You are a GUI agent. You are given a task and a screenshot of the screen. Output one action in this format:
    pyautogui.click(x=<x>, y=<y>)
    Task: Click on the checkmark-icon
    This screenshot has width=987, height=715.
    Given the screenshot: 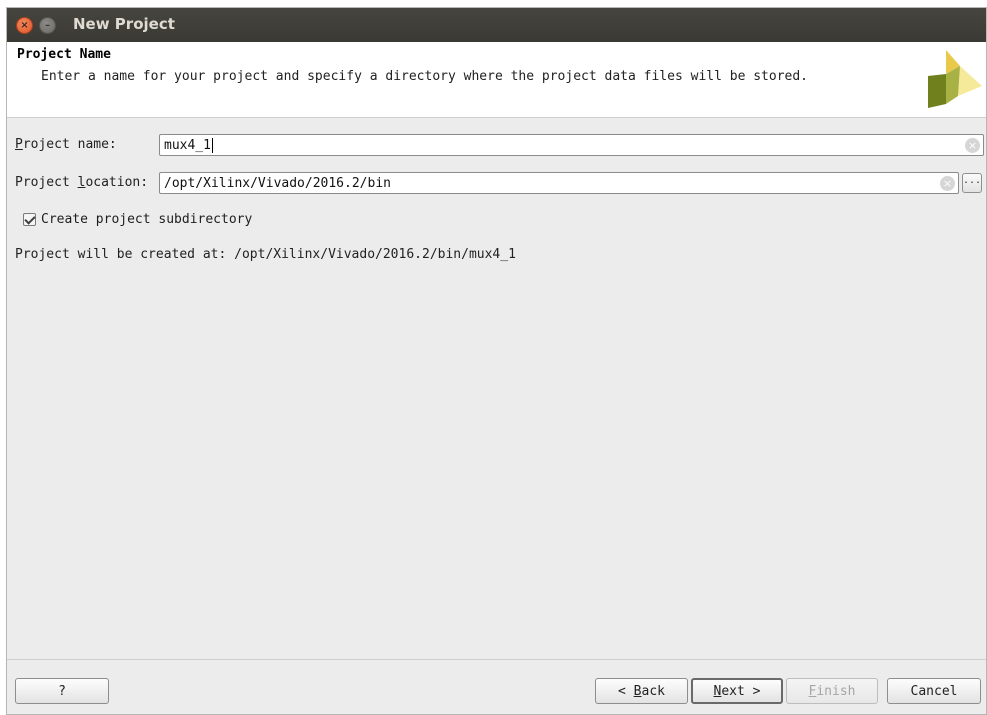 What is the action you would take?
    pyautogui.click(x=29, y=219)
    